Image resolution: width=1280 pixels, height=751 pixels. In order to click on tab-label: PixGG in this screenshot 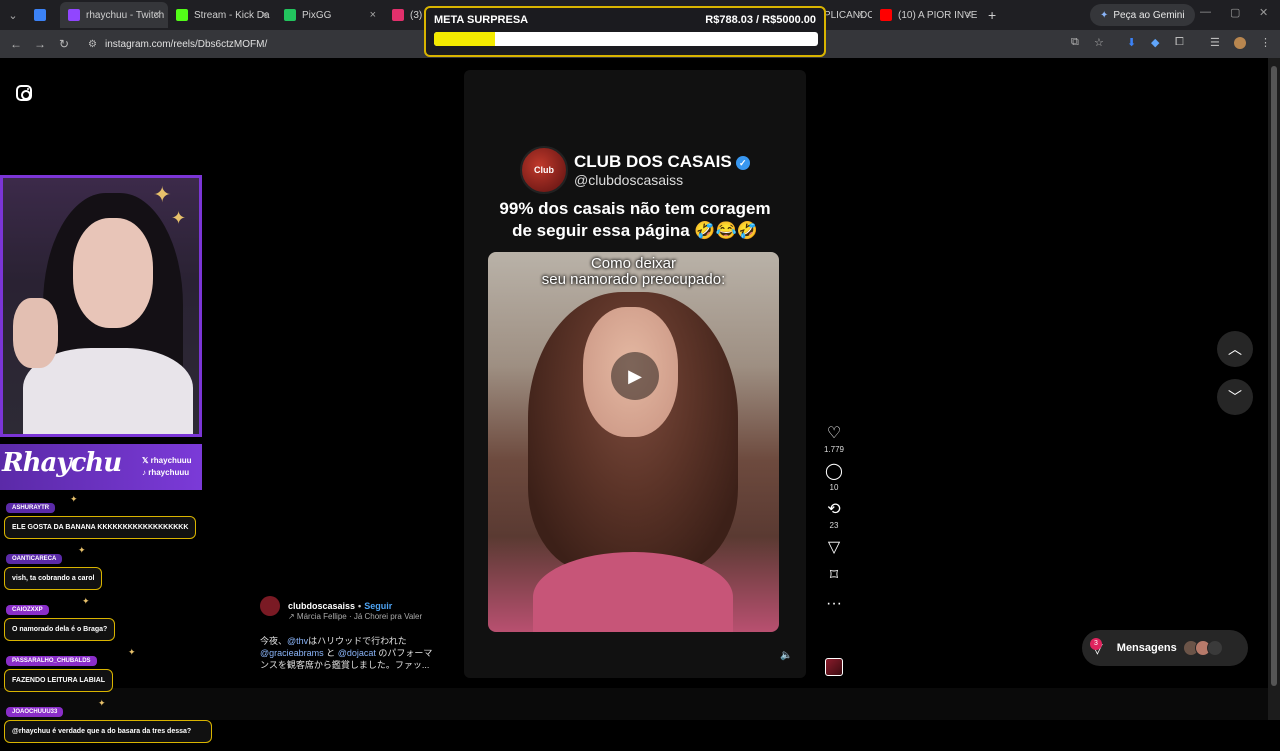, I will do `click(317, 15)`.